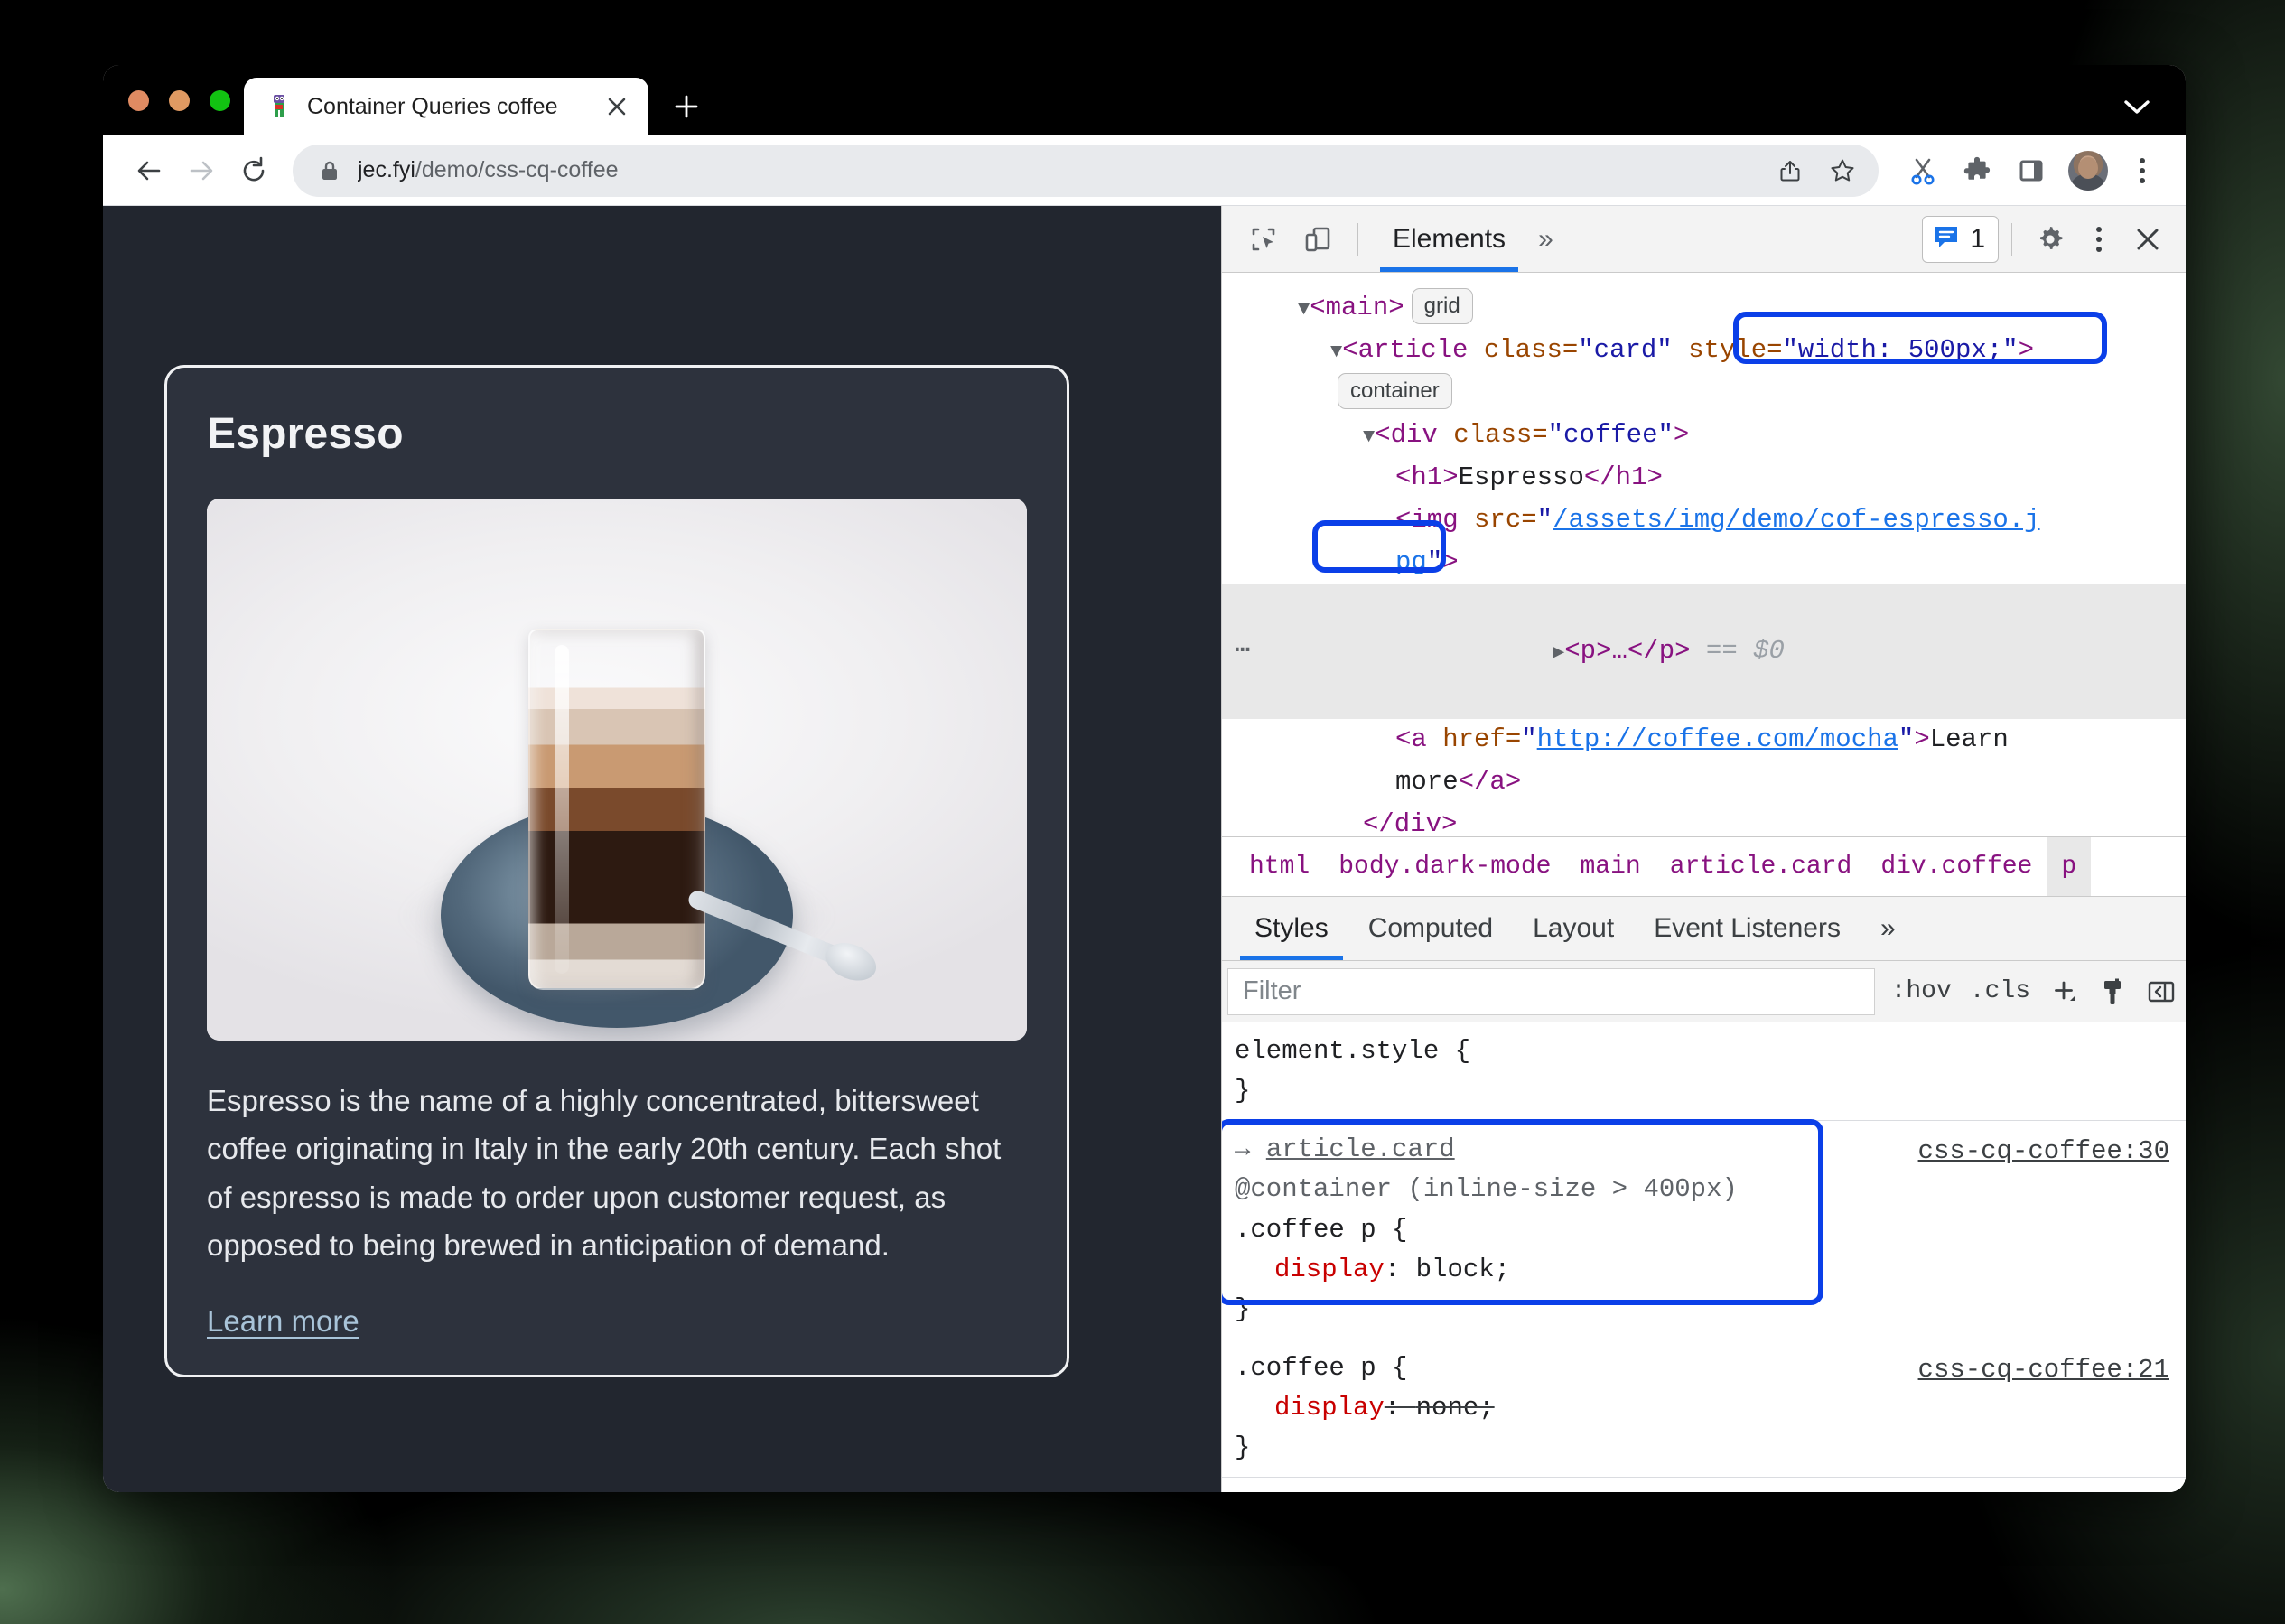 This screenshot has height=1624, width=2285. I want to click on value-display-none: none;, so click(1455, 1408).